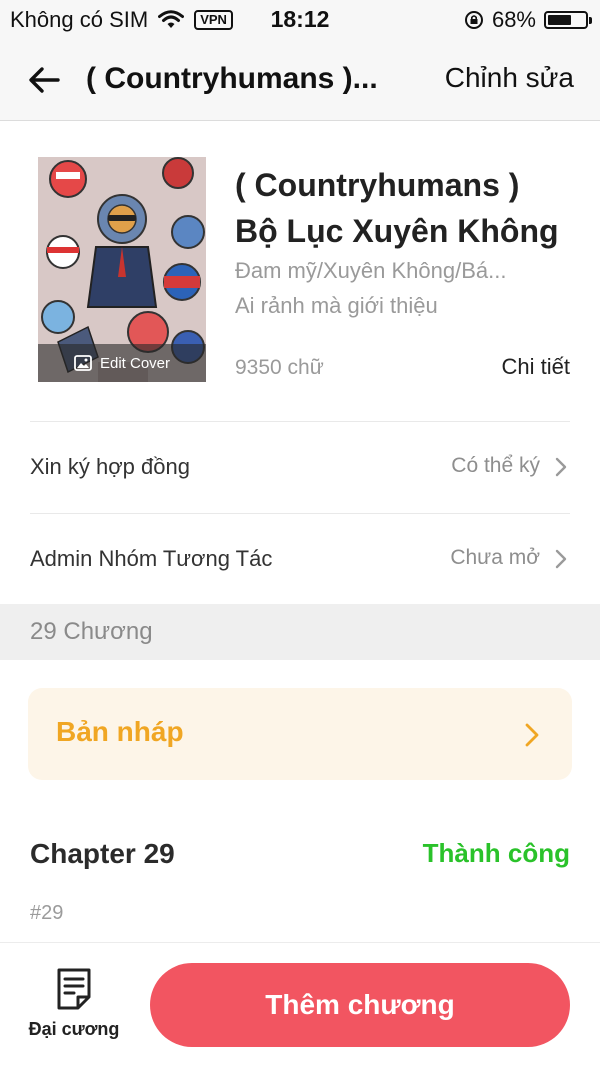 This screenshot has width=600, height=1066. Describe the element at coordinates (102, 853) in the screenshot. I see `chapter-title: Chapter 29` at that location.